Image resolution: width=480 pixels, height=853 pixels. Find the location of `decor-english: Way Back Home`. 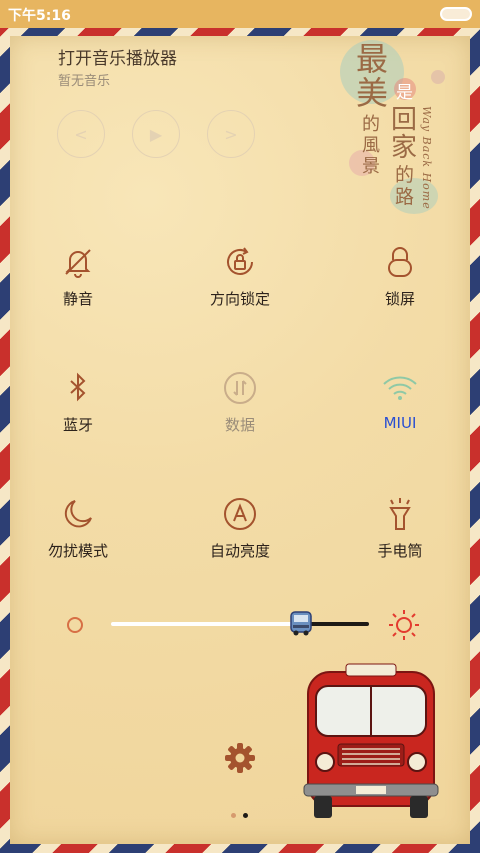

decor-english: Way Back Home is located at coordinates (426, 158).